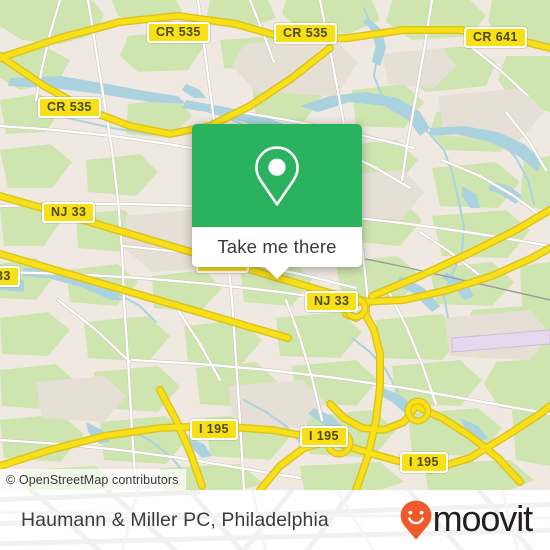 This screenshot has width=550, height=550. What do you see at coordinates (10, 276) in the screenshot?
I see `road-shield-33-edge: 33` at bounding box center [10, 276].